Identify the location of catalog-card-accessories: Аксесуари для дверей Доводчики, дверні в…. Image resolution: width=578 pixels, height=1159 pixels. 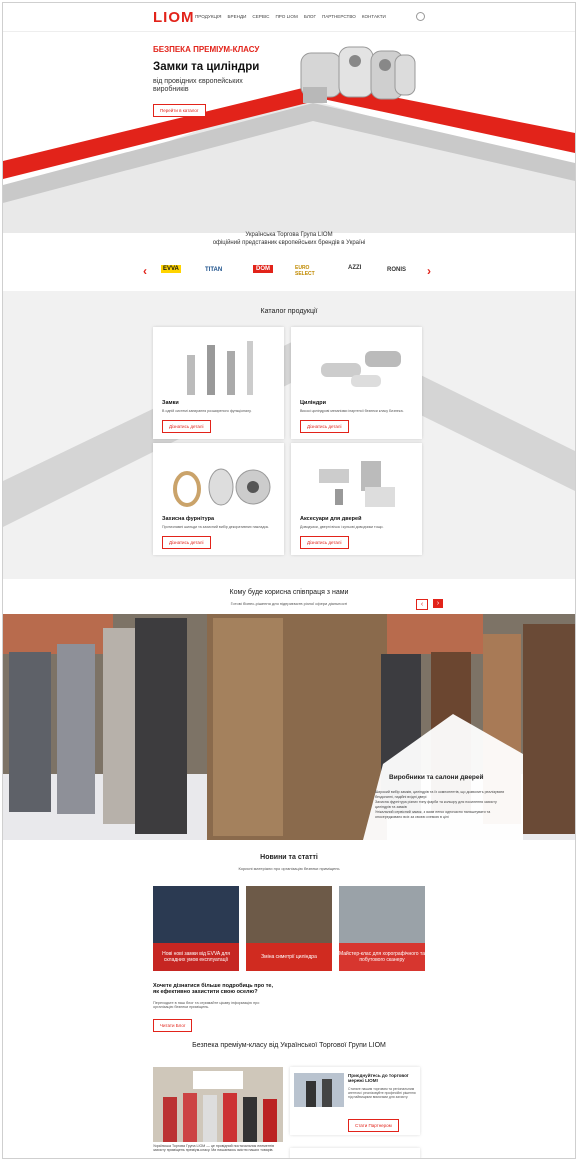
(356, 499).